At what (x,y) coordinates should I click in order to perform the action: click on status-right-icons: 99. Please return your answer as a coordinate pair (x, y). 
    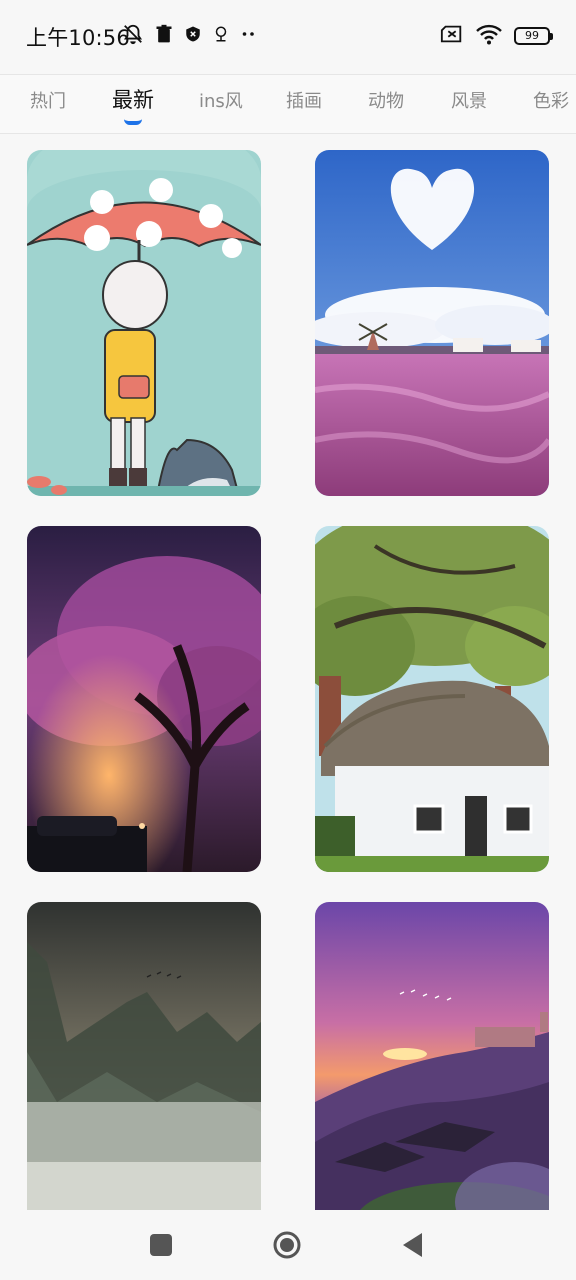
    Looking at the image, I should click on (496, 36).